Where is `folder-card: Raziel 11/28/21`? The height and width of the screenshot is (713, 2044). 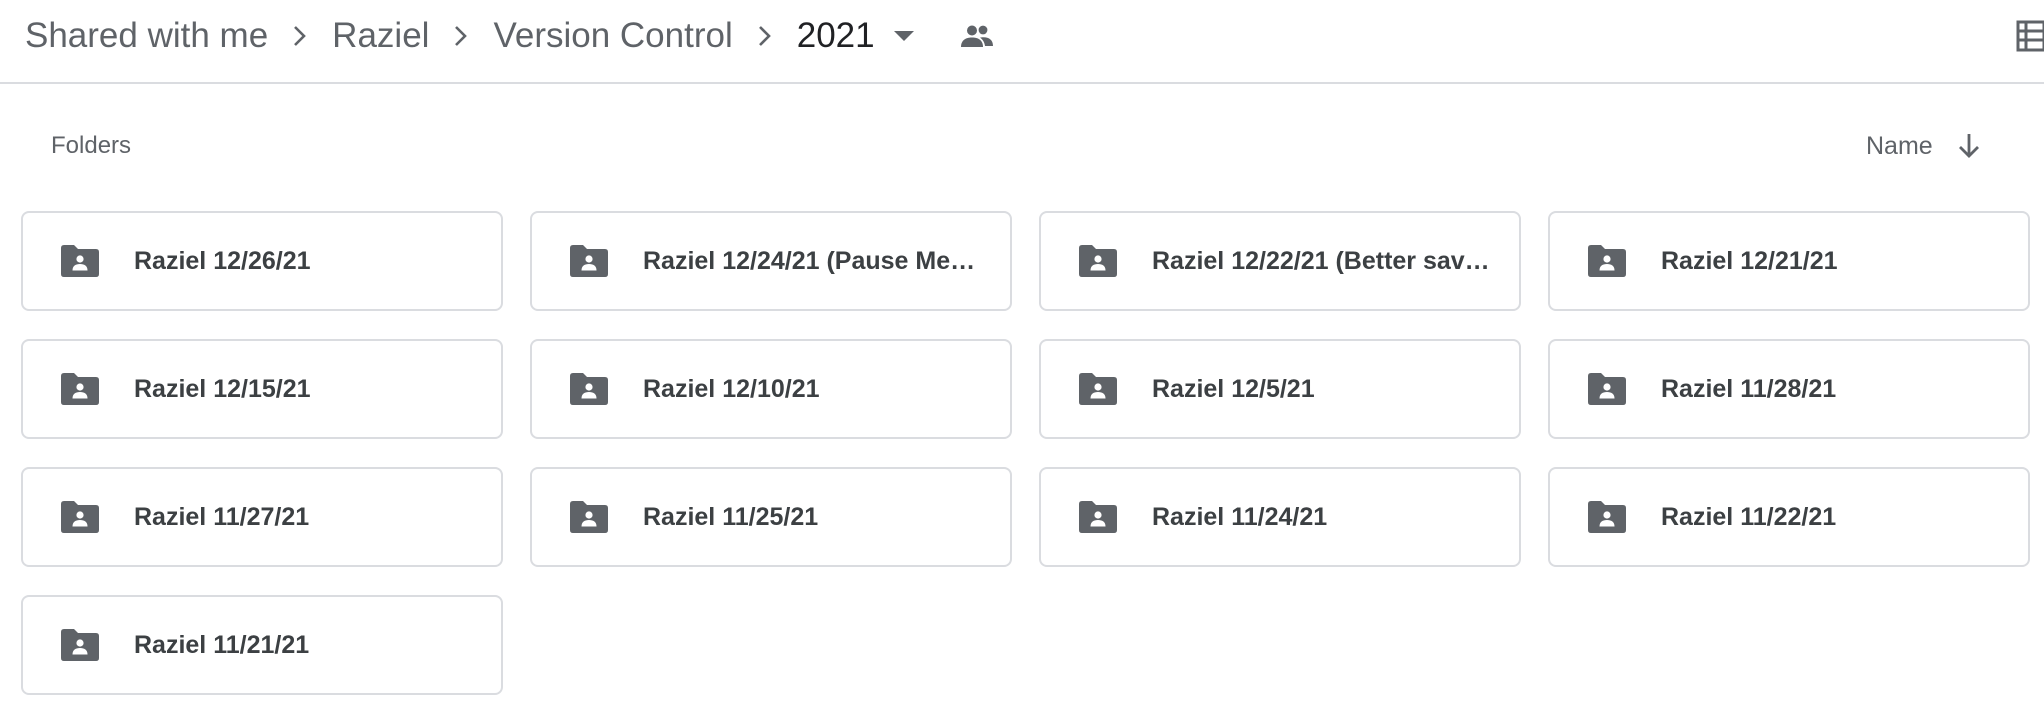 folder-card: Raziel 11/28/21 is located at coordinates (1789, 389).